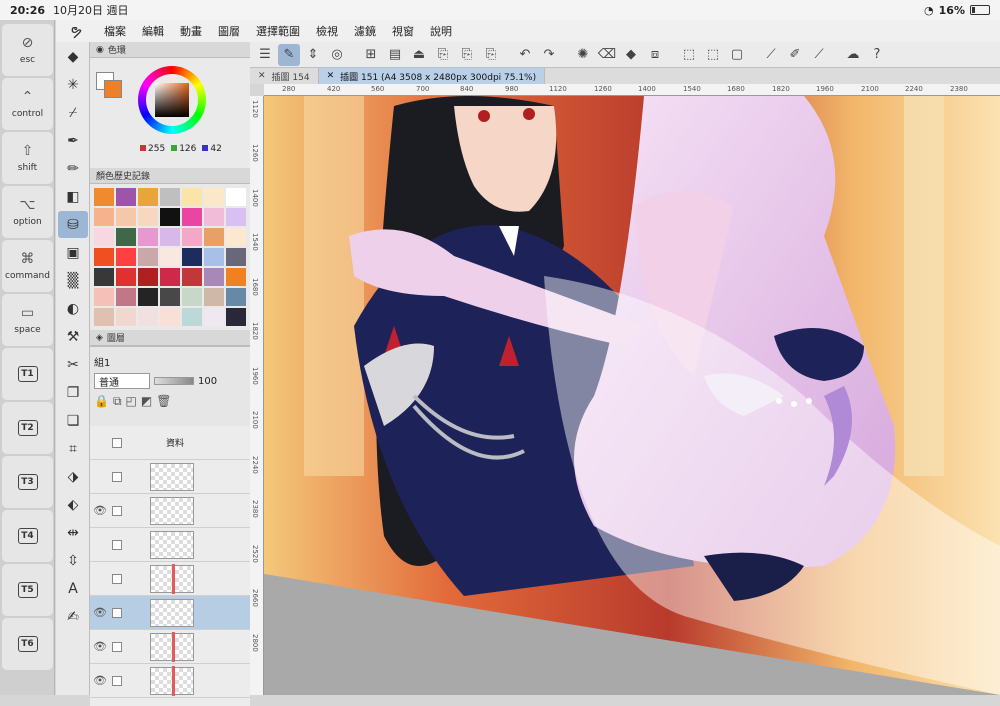  What do you see at coordinates (27, 590) in the screenshot?
I see `t5-key: T5` at bounding box center [27, 590].